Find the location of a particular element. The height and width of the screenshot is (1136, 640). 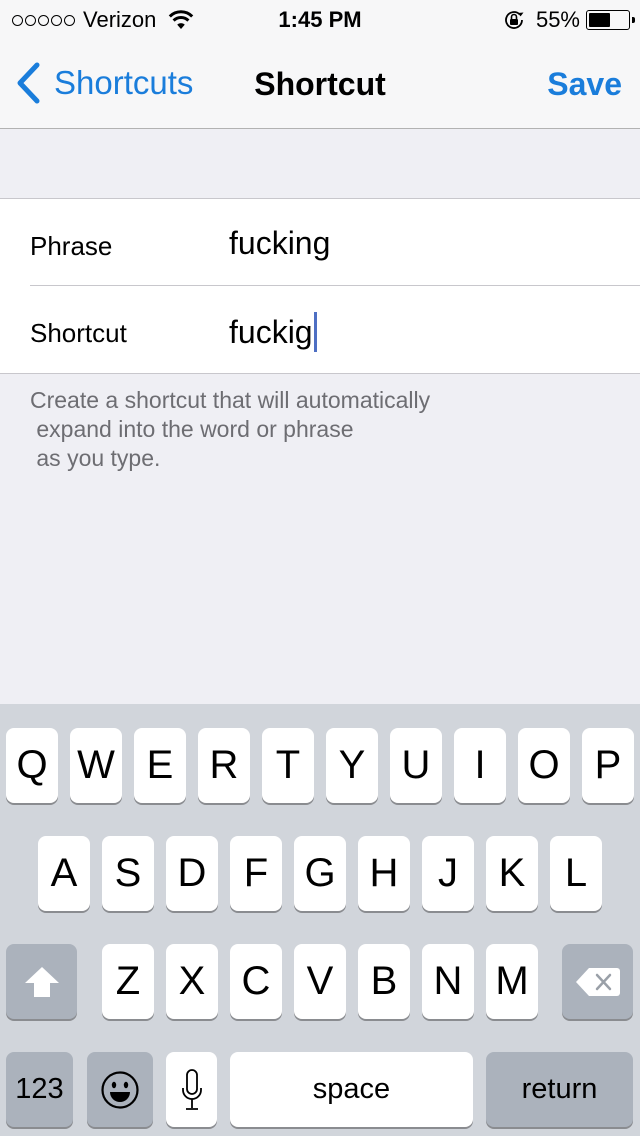

key-c: C is located at coordinates (256, 981).